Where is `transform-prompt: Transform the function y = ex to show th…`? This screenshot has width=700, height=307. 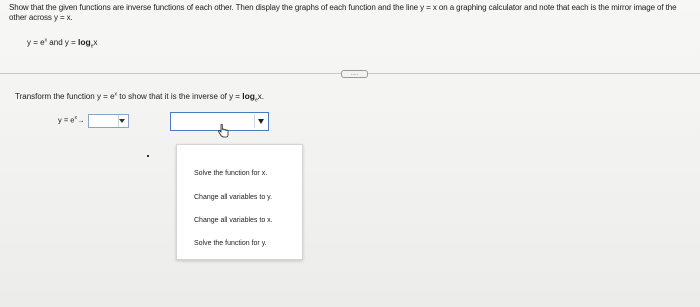
transform-prompt: Transform the function y = ex to show th… is located at coordinates (139, 97).